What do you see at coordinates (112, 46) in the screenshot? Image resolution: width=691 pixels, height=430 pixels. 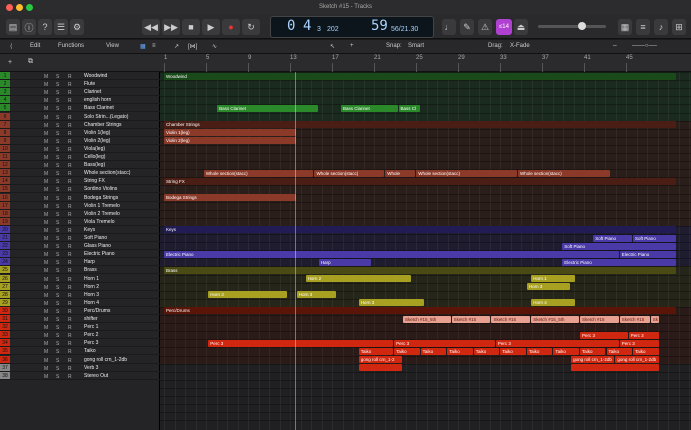 I see `view-menu: View` at bounding box center [112, 46].